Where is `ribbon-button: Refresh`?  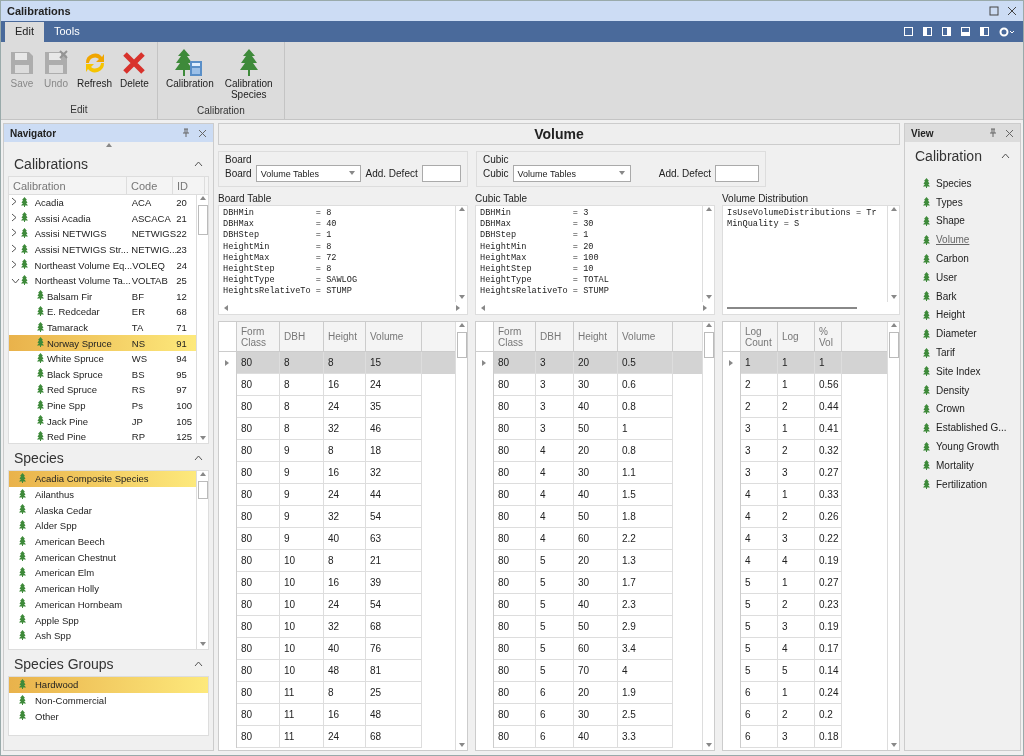
ribbon-button: Refresh is located at coordinates (94, 73).